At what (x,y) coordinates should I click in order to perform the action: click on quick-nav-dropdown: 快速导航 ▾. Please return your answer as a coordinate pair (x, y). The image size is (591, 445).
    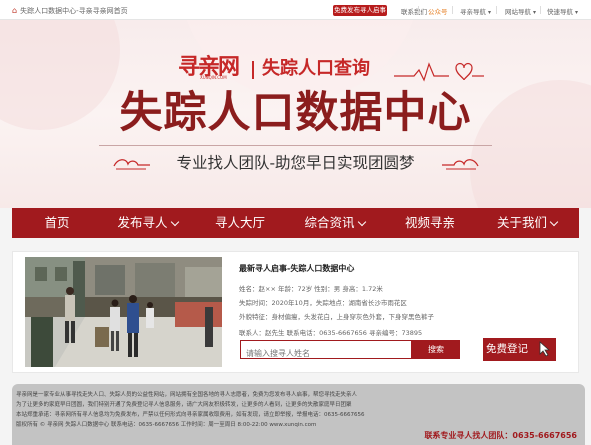
    Looking at the image, I should click on (562, 11).